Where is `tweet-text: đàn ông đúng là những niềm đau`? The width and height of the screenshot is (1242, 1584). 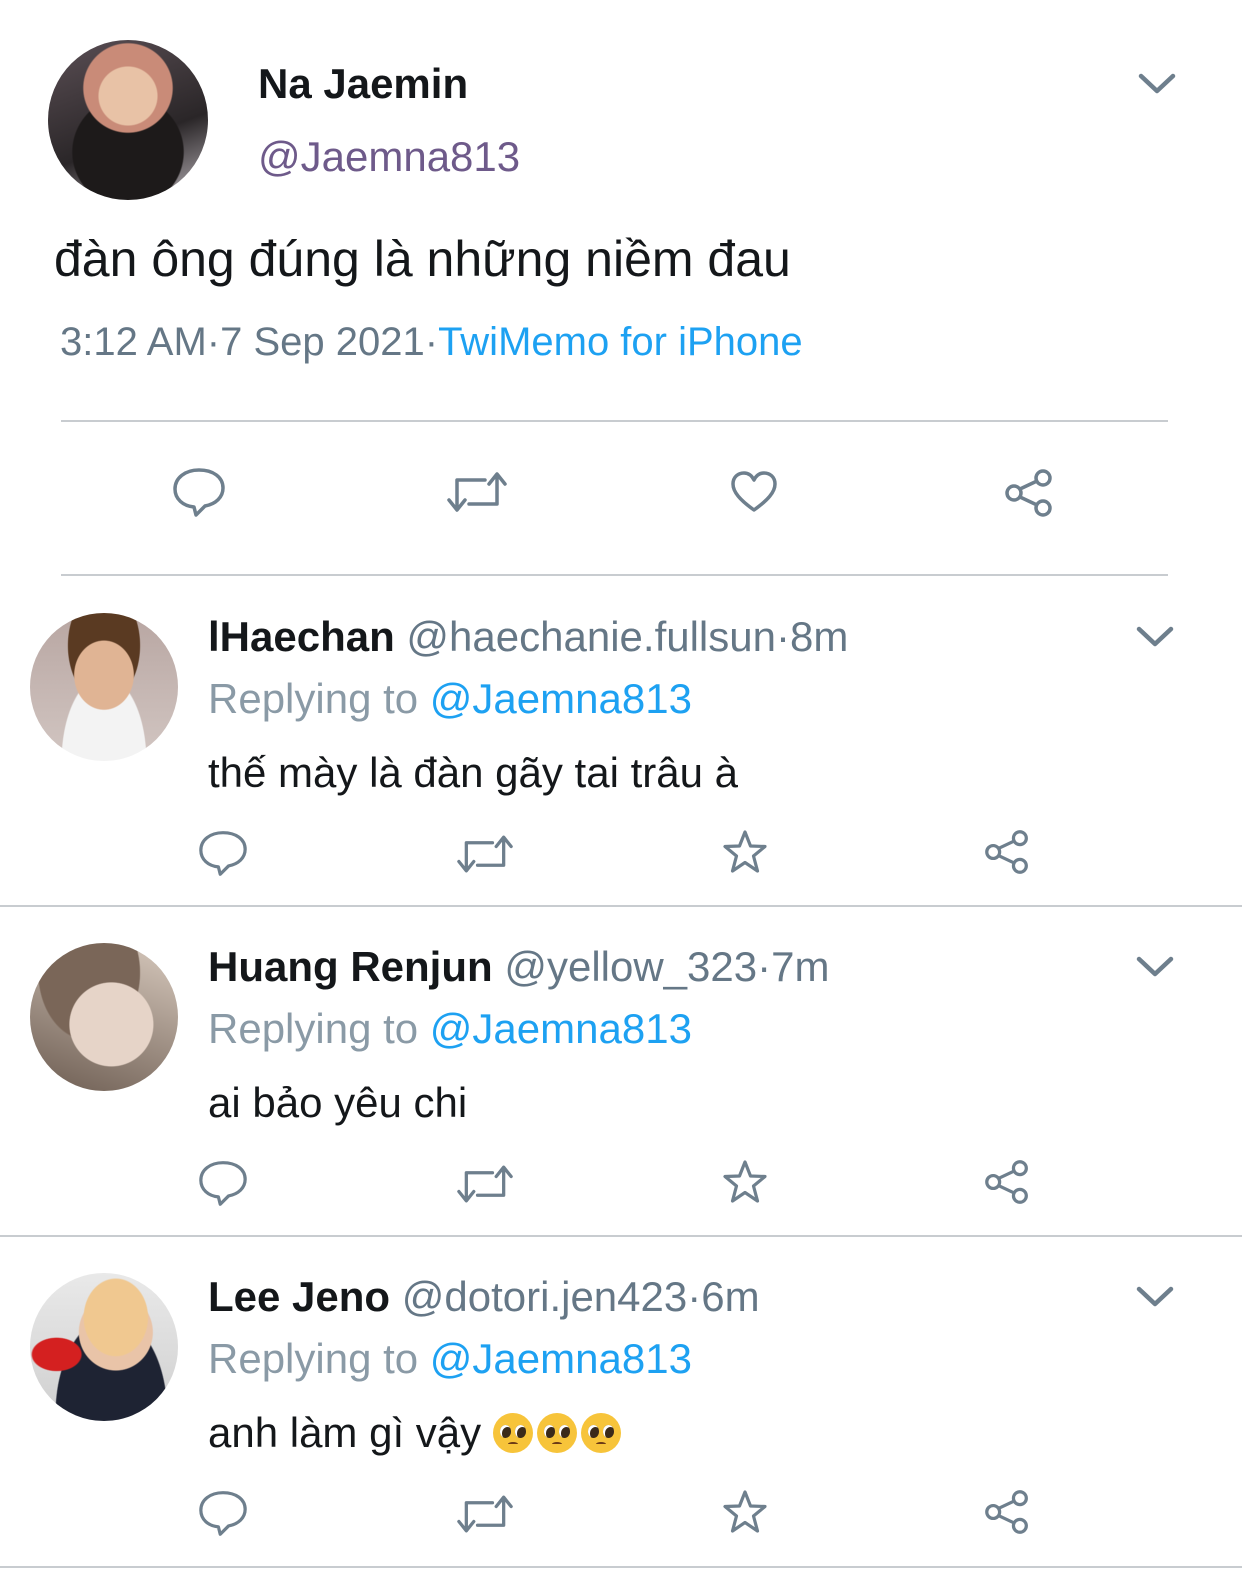 tweet-text: đàn ông đúng là những niềm đau is located at coordinates (422, 259).